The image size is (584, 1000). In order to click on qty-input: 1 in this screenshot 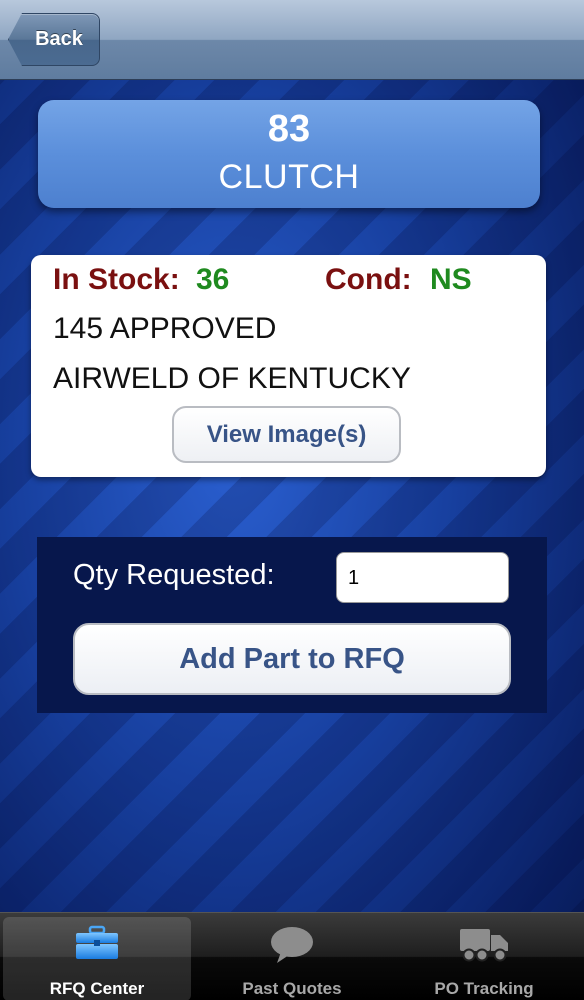, I will do `click(422, 577)`.